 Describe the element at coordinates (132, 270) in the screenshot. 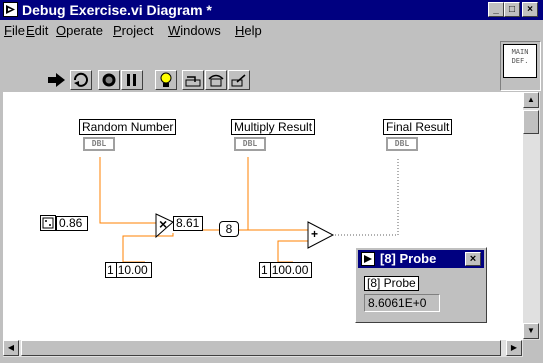

I see `const1-value: 10.00` at that location.